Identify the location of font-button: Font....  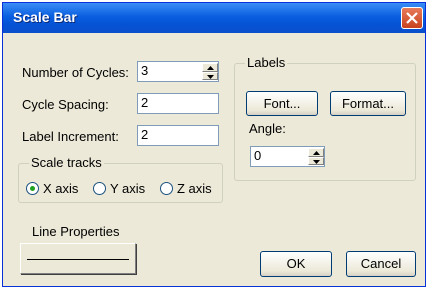
(282, 103).